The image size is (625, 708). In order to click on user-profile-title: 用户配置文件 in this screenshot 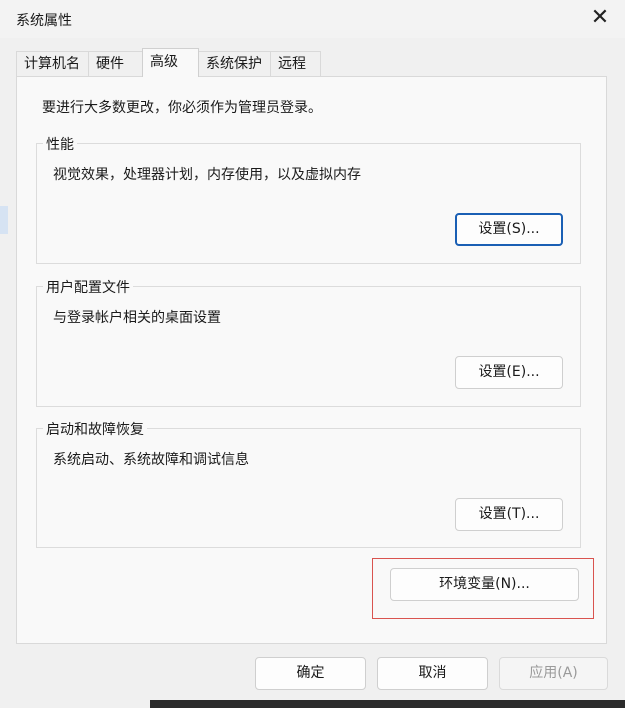, I will do `click(88, 287)`.